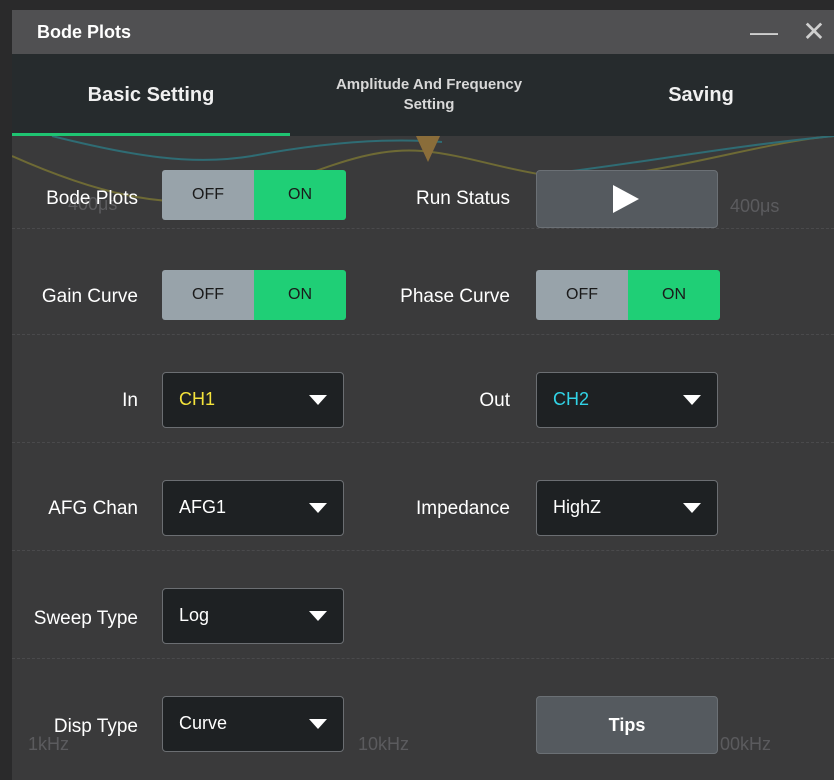 This screenshot has height=780, width=834. What do you see at coordinates (463, 198) in the screenshot?
I see `run-status-label: Run Status` at bounding box center [463, 198].